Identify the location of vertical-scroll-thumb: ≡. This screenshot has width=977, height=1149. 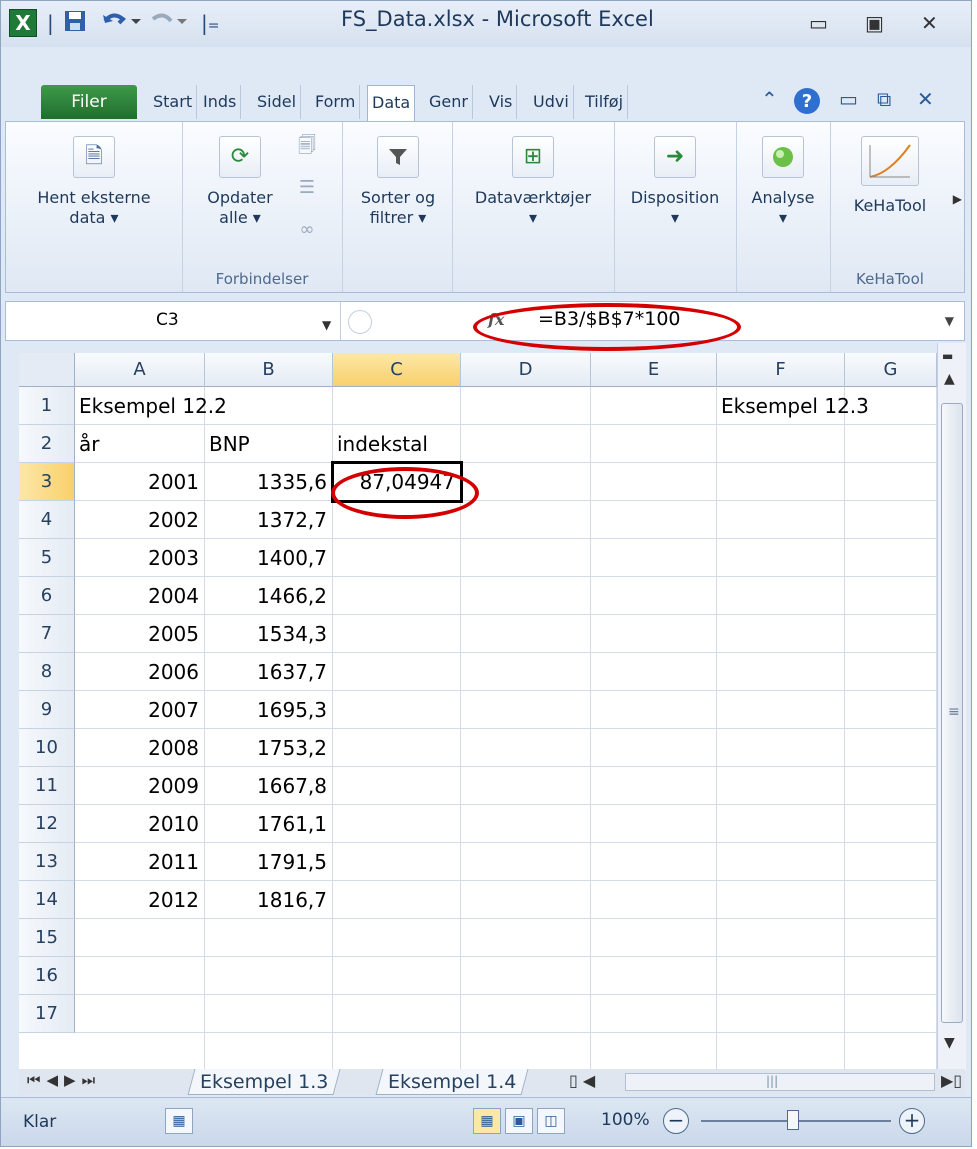
(952, 713).